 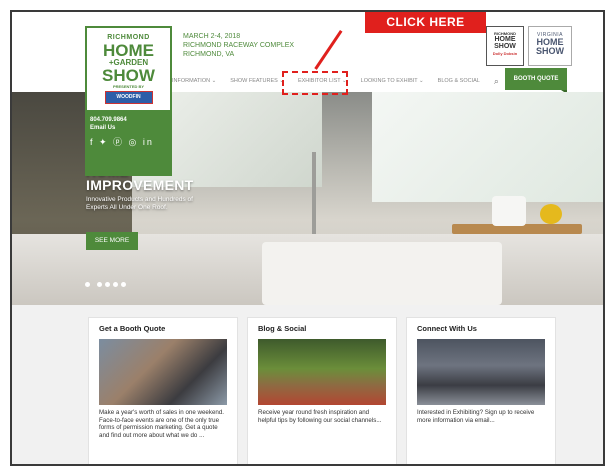 What do you see at coordinates (382, 273) in the screenshot?
I see `hero-sink` at bounding box center [382, 273].